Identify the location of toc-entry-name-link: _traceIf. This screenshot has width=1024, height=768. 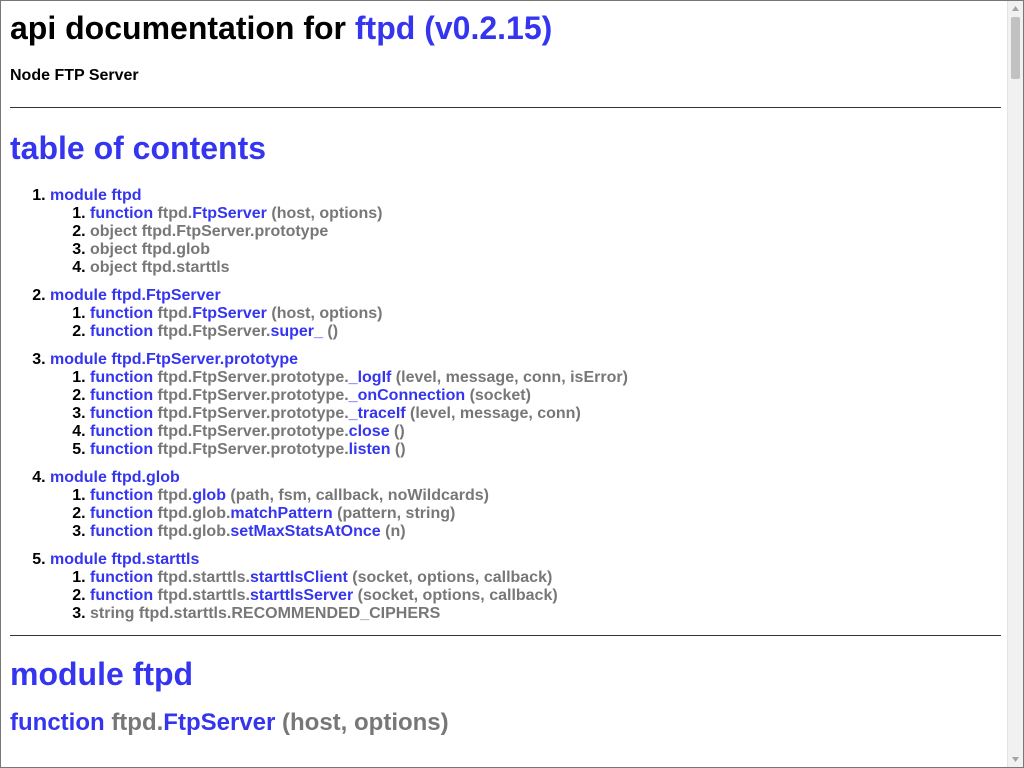
(377, 413).